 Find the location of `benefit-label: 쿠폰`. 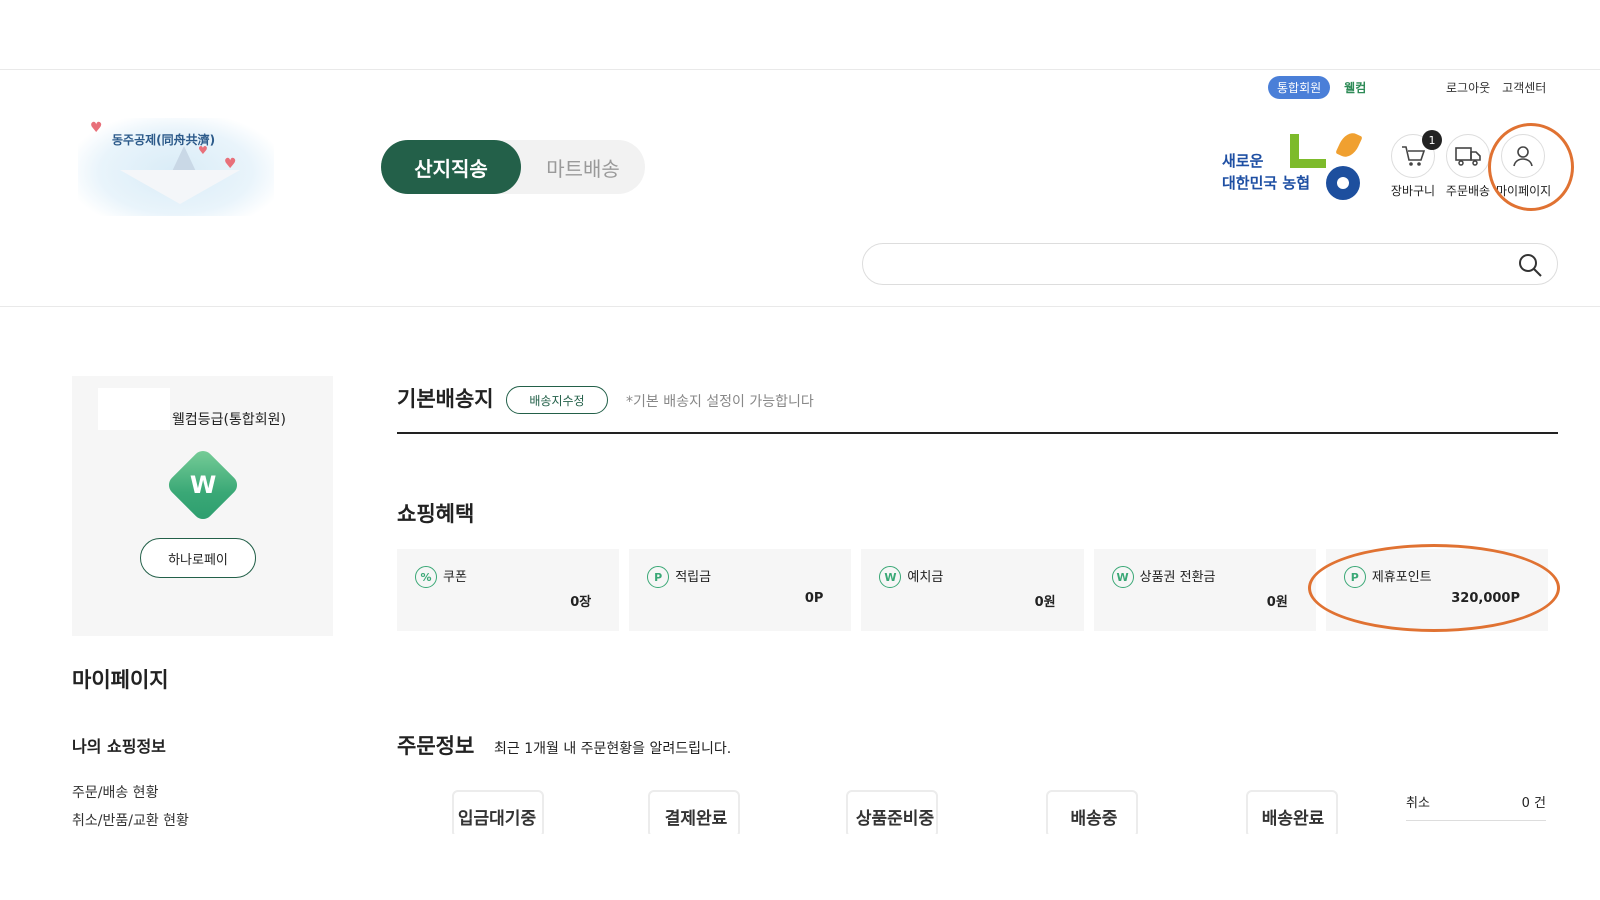

benefit-label: 쿠폰 is located at coordinates (455, 577).